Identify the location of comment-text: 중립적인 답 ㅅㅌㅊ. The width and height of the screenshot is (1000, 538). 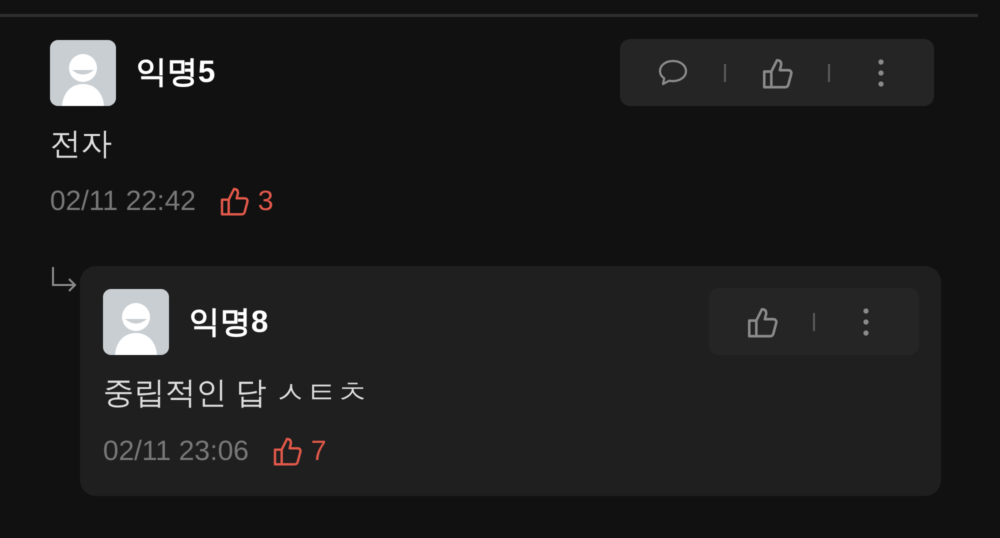
(236, 393).